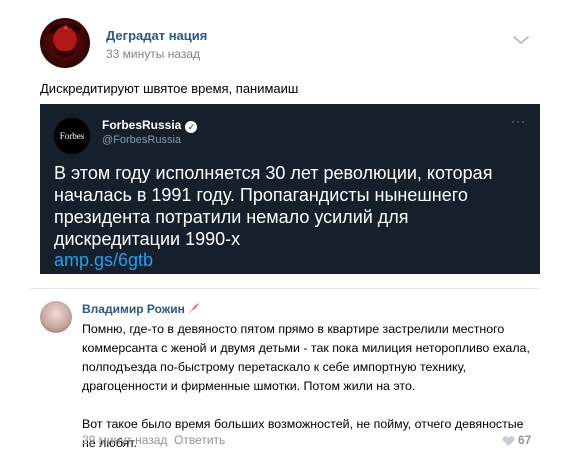 This screenshot has height=470, width=570. I want to click on tweet-handle: @ForbesRussia, so click(142, 140).